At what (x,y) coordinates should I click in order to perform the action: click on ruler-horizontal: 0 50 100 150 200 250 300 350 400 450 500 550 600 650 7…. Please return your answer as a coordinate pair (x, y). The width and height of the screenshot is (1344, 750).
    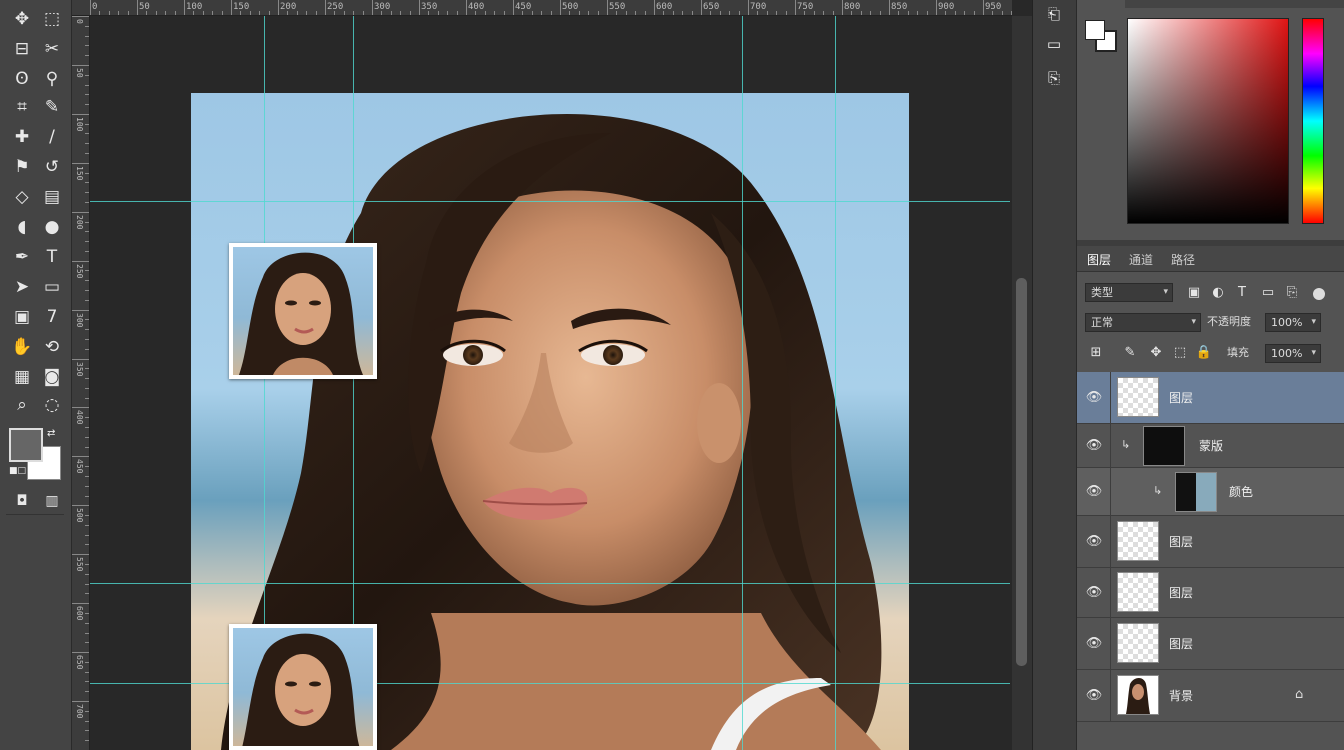
    Looking at the image, I should click on (542, 8).